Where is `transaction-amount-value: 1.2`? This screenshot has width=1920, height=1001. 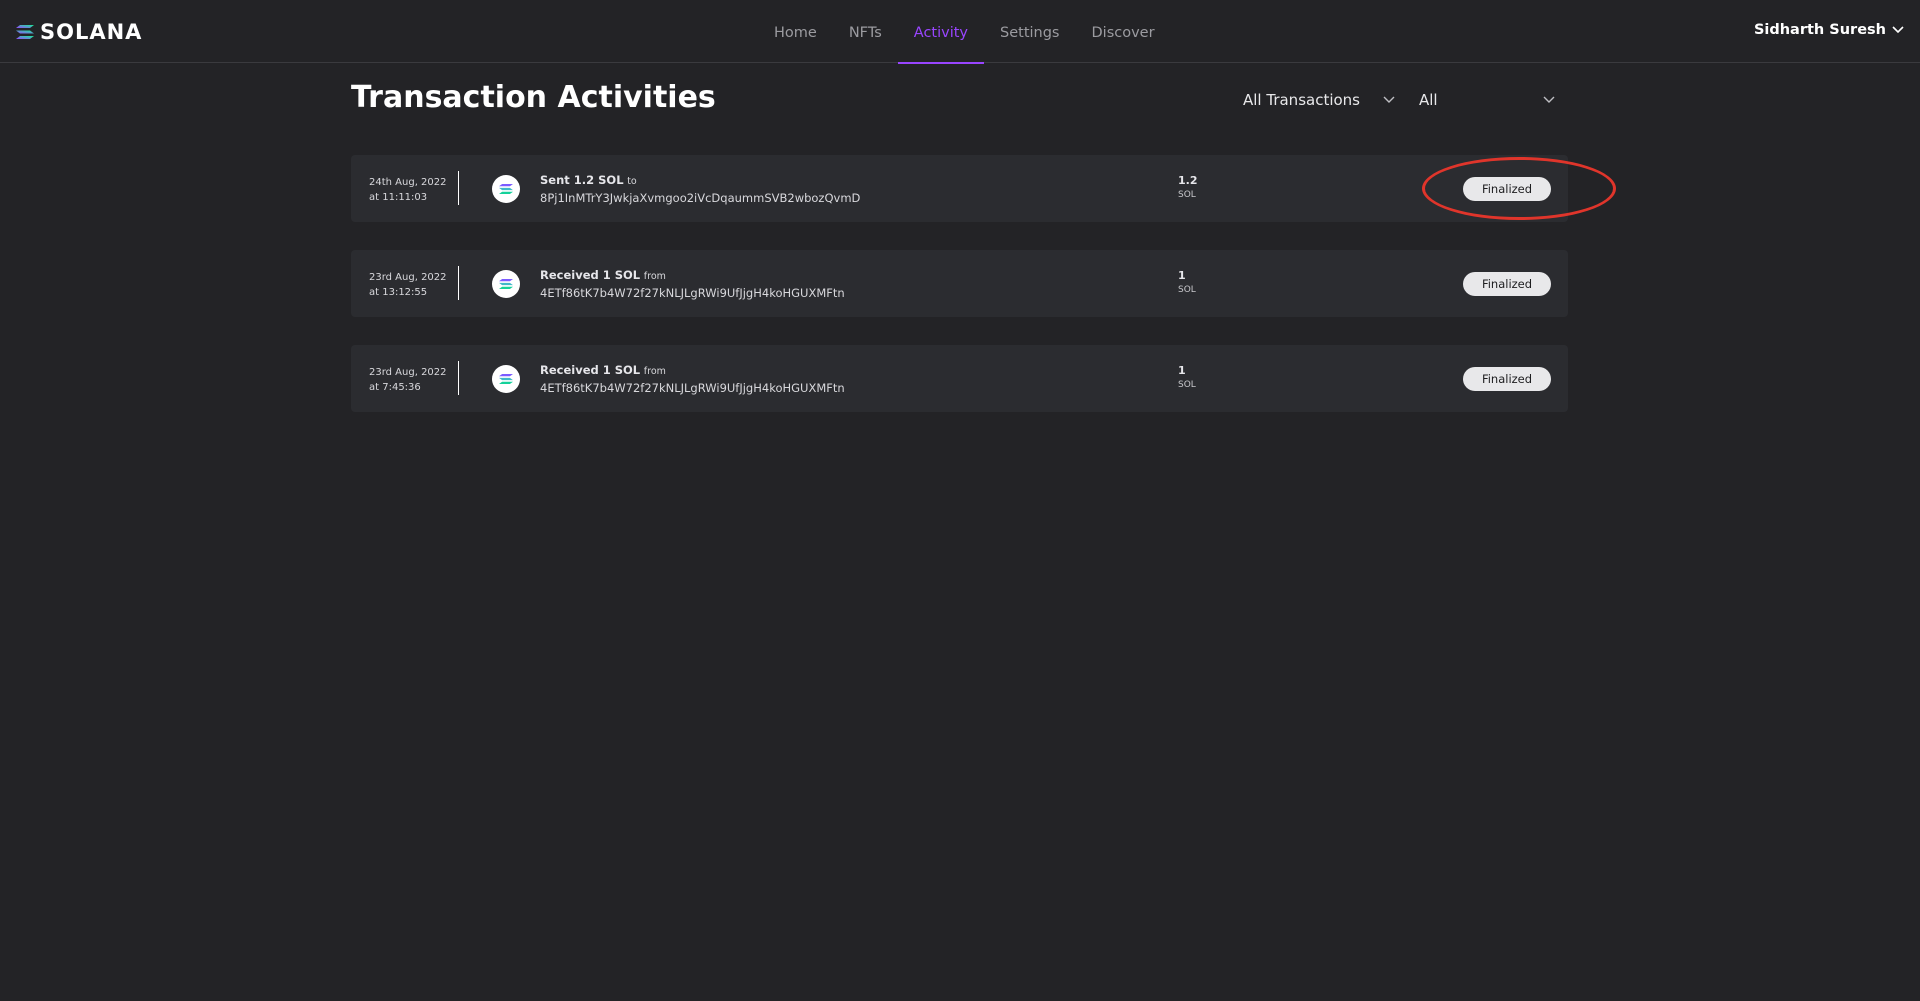 transaction-amount-value: 1.2 is located at coordinates (1188, 180).